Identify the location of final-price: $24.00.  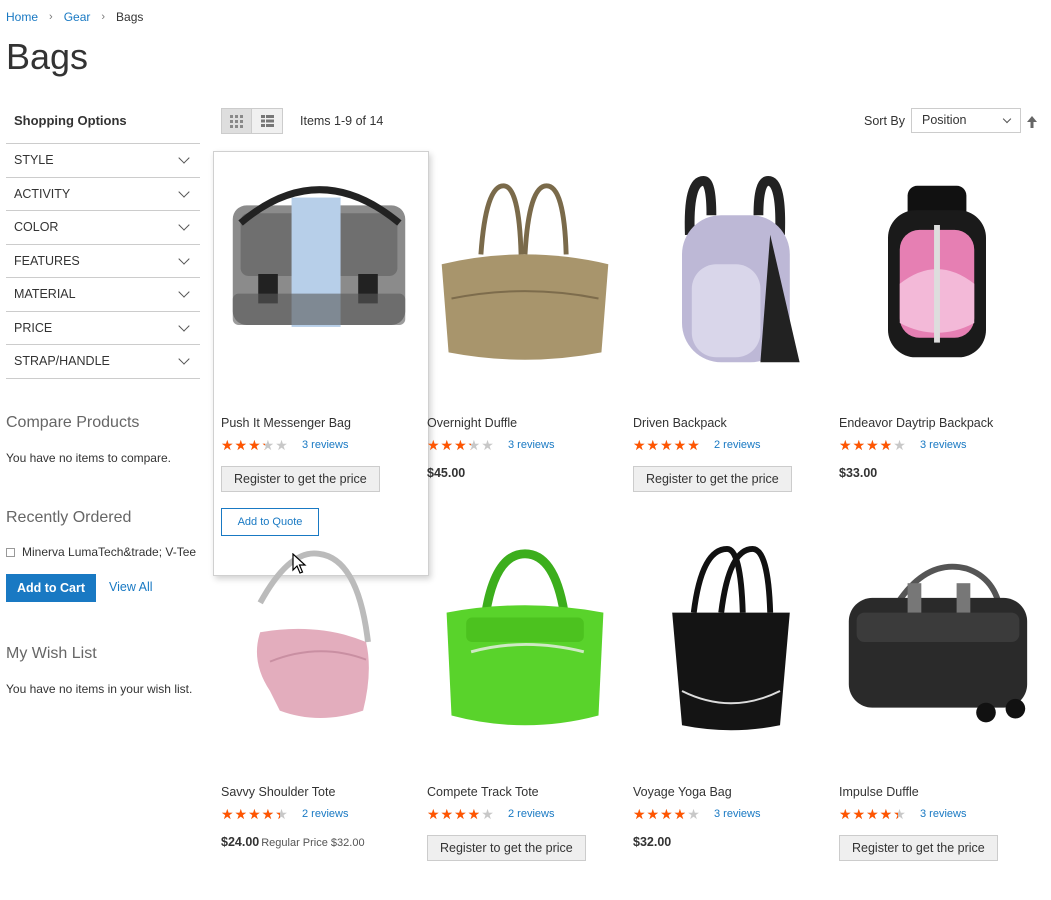
(240, 842).